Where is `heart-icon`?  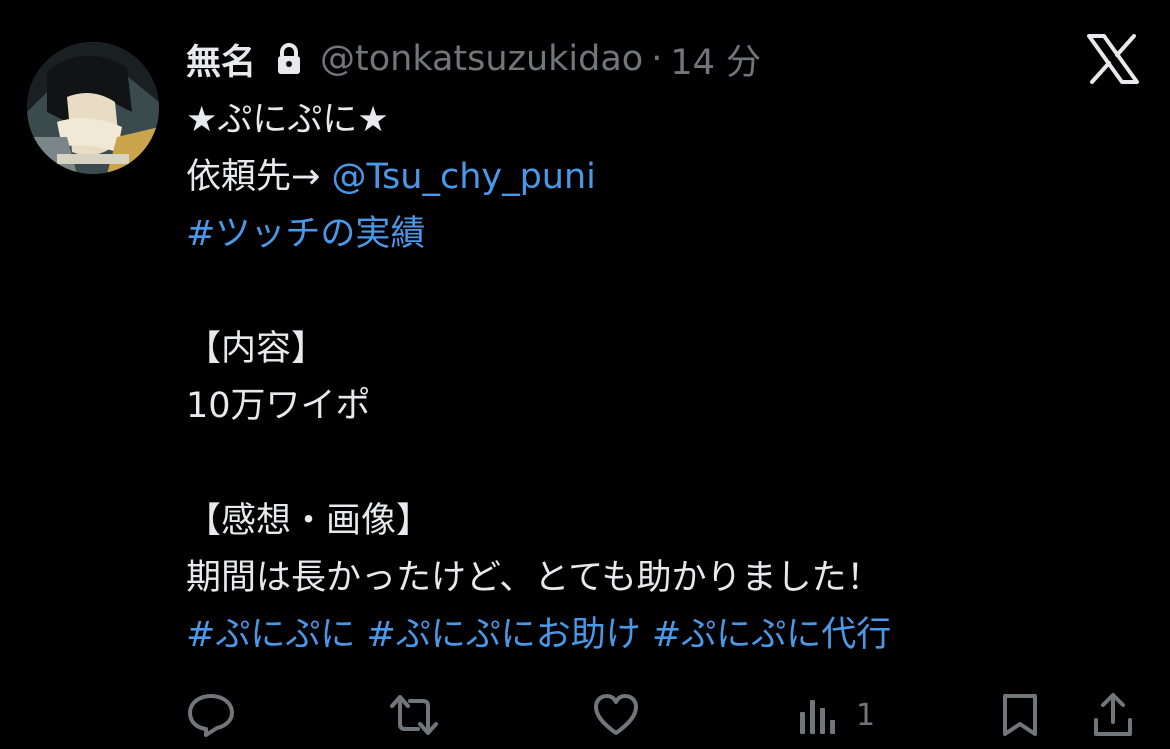
heart-icon is located at coordinates (616, 714).